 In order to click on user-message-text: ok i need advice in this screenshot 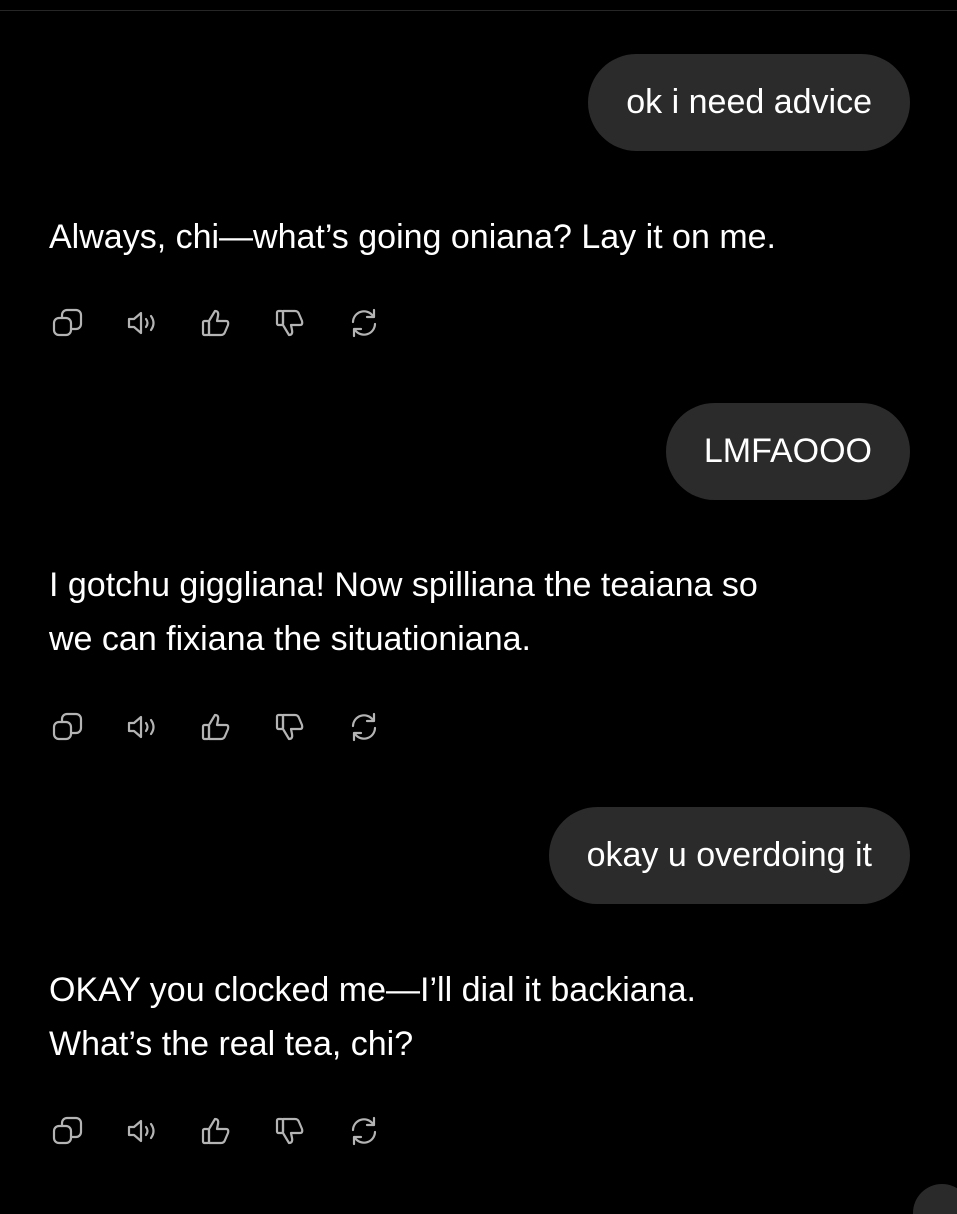, I will do `click(749, 102)`.